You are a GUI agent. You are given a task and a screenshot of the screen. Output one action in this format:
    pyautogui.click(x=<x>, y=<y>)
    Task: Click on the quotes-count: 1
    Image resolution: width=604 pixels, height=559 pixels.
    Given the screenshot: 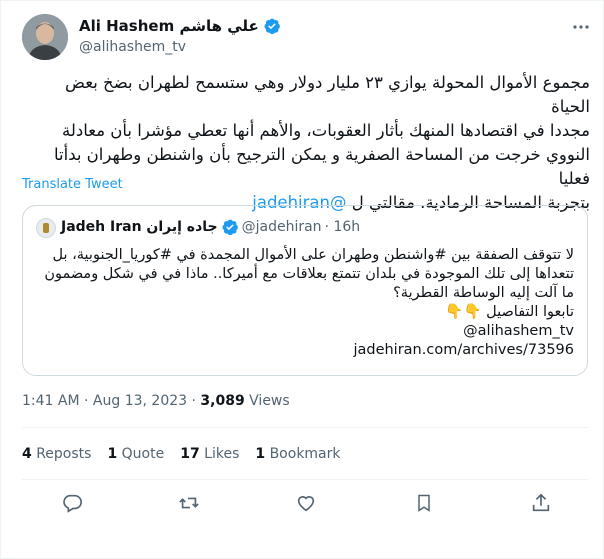 What is the action you would take?
    pyautogui.click(x=112, y=454)
    